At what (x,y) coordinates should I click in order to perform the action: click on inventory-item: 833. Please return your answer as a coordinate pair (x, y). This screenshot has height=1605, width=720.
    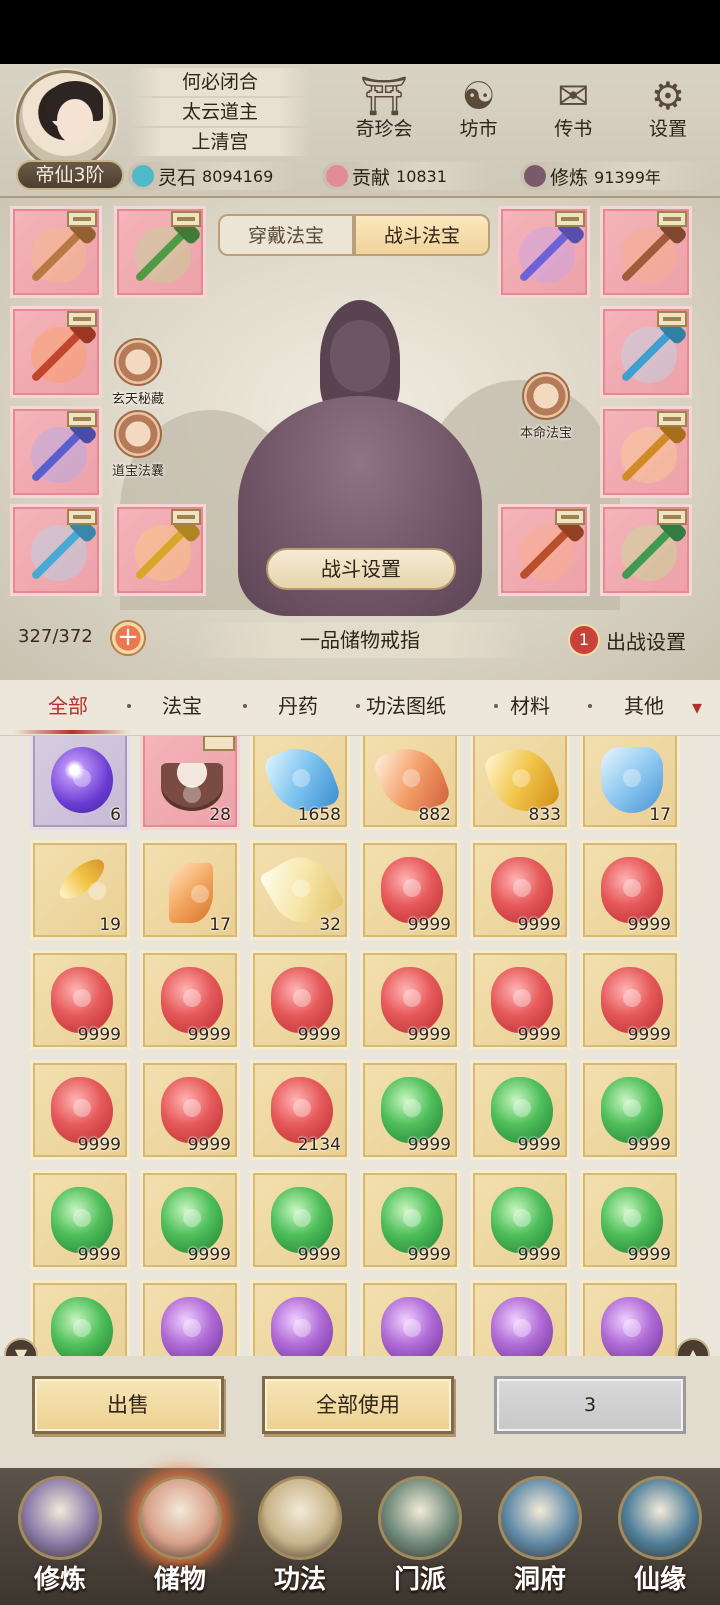
    Looking at the image, I should click on (520, 783).